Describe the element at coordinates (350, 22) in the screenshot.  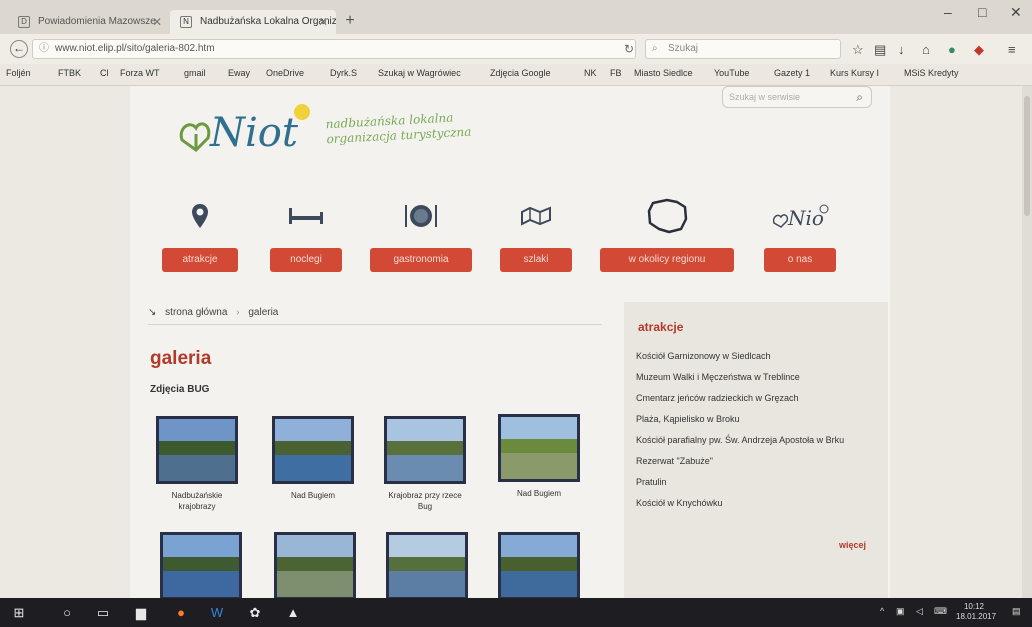
I see `new-tab-button: +` at that location.